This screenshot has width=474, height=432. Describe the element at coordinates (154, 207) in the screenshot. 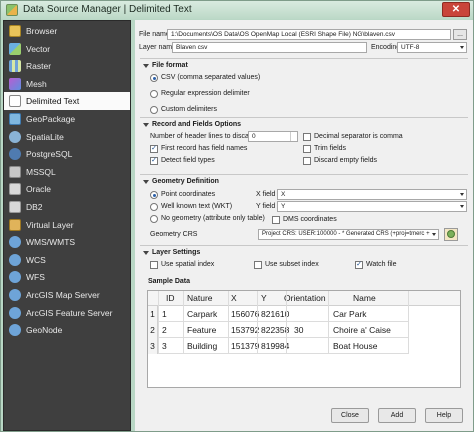

I see `radio-wkt` at that location.